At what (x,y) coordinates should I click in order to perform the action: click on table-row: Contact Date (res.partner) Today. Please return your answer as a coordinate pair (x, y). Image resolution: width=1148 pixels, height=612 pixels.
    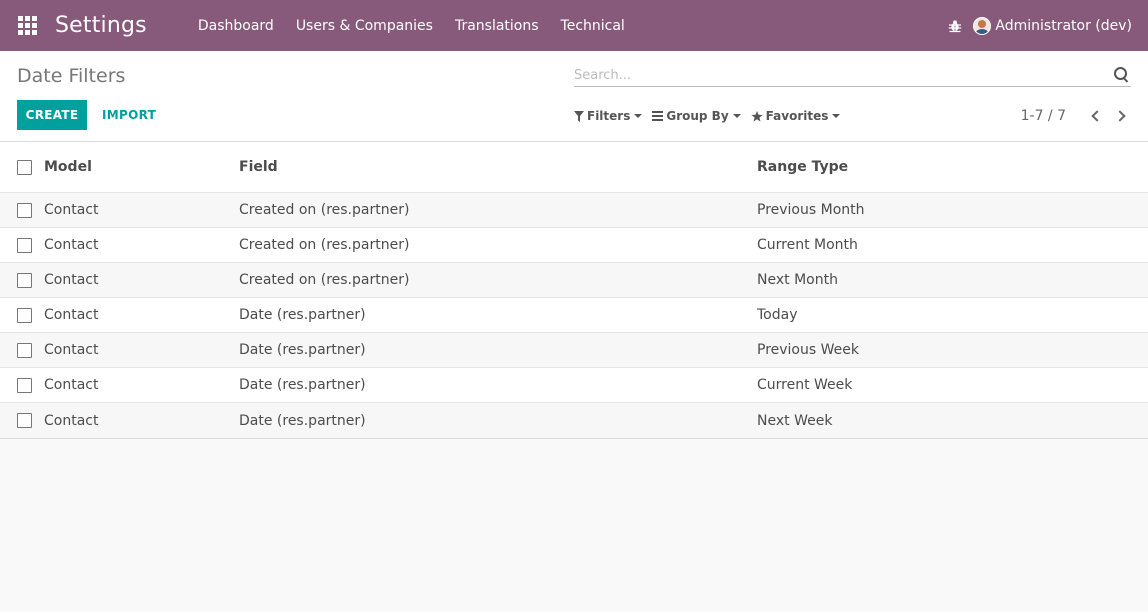
    Looking at the image, I should click on (574, 315).